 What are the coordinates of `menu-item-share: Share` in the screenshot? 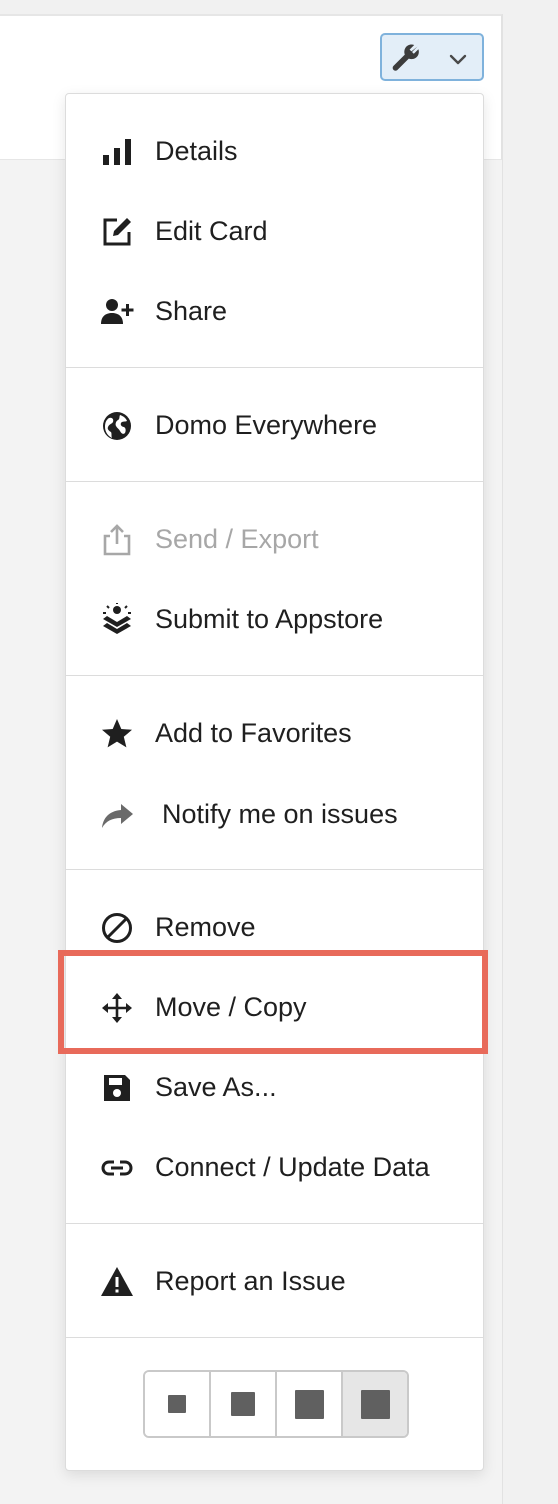 It's located at (274, 311).